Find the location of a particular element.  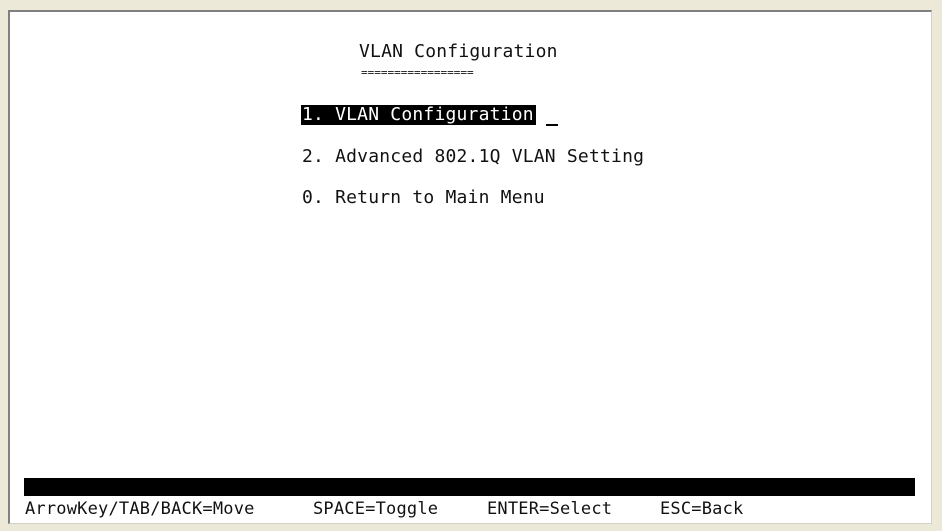

menu-item-vlan-configuration: 1. VLAN Configuration is located at coordinates (418, 115).